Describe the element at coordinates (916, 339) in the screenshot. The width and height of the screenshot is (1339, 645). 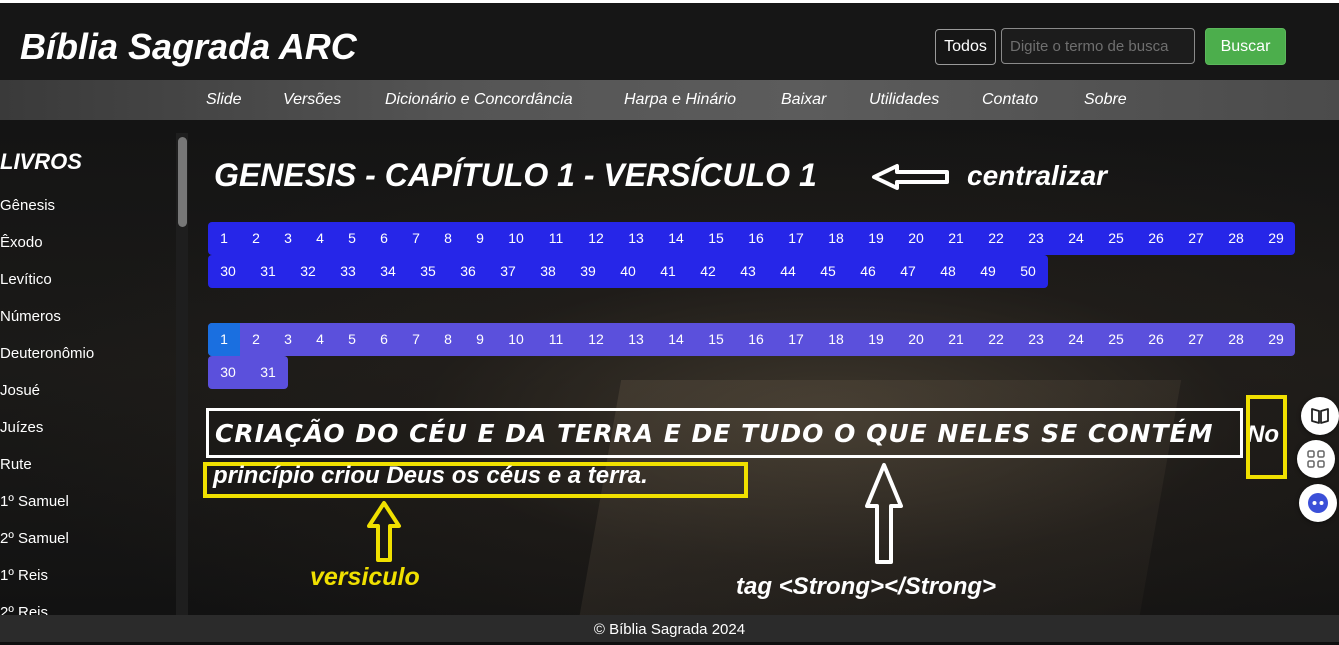
I see `verse-button-20: 20` at that location.